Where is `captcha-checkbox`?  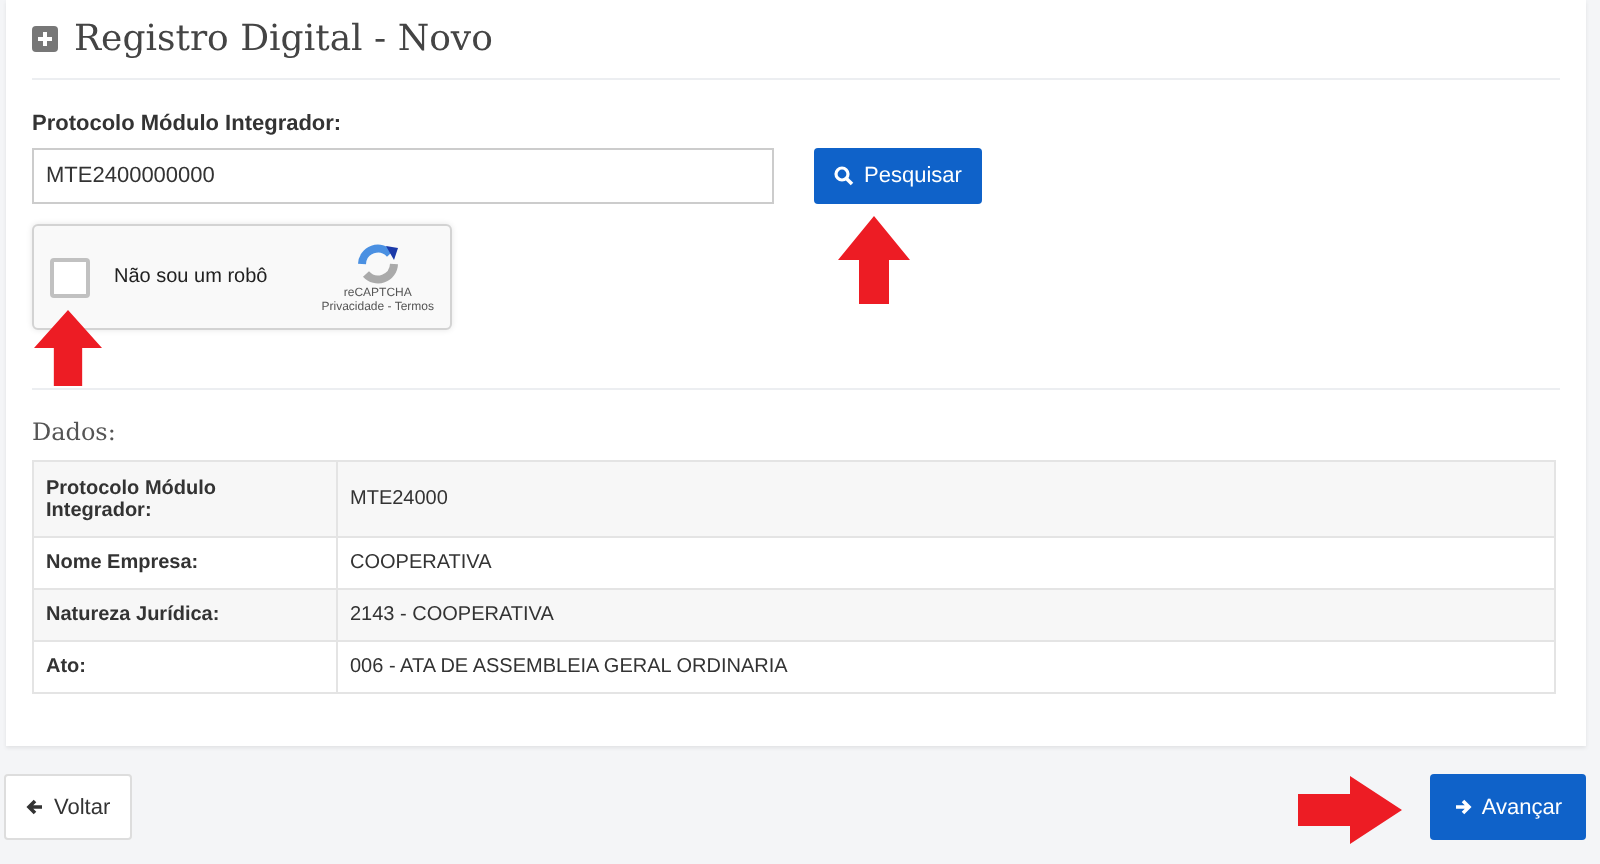
captcha-checkbox is located at coordinates (70, 277).